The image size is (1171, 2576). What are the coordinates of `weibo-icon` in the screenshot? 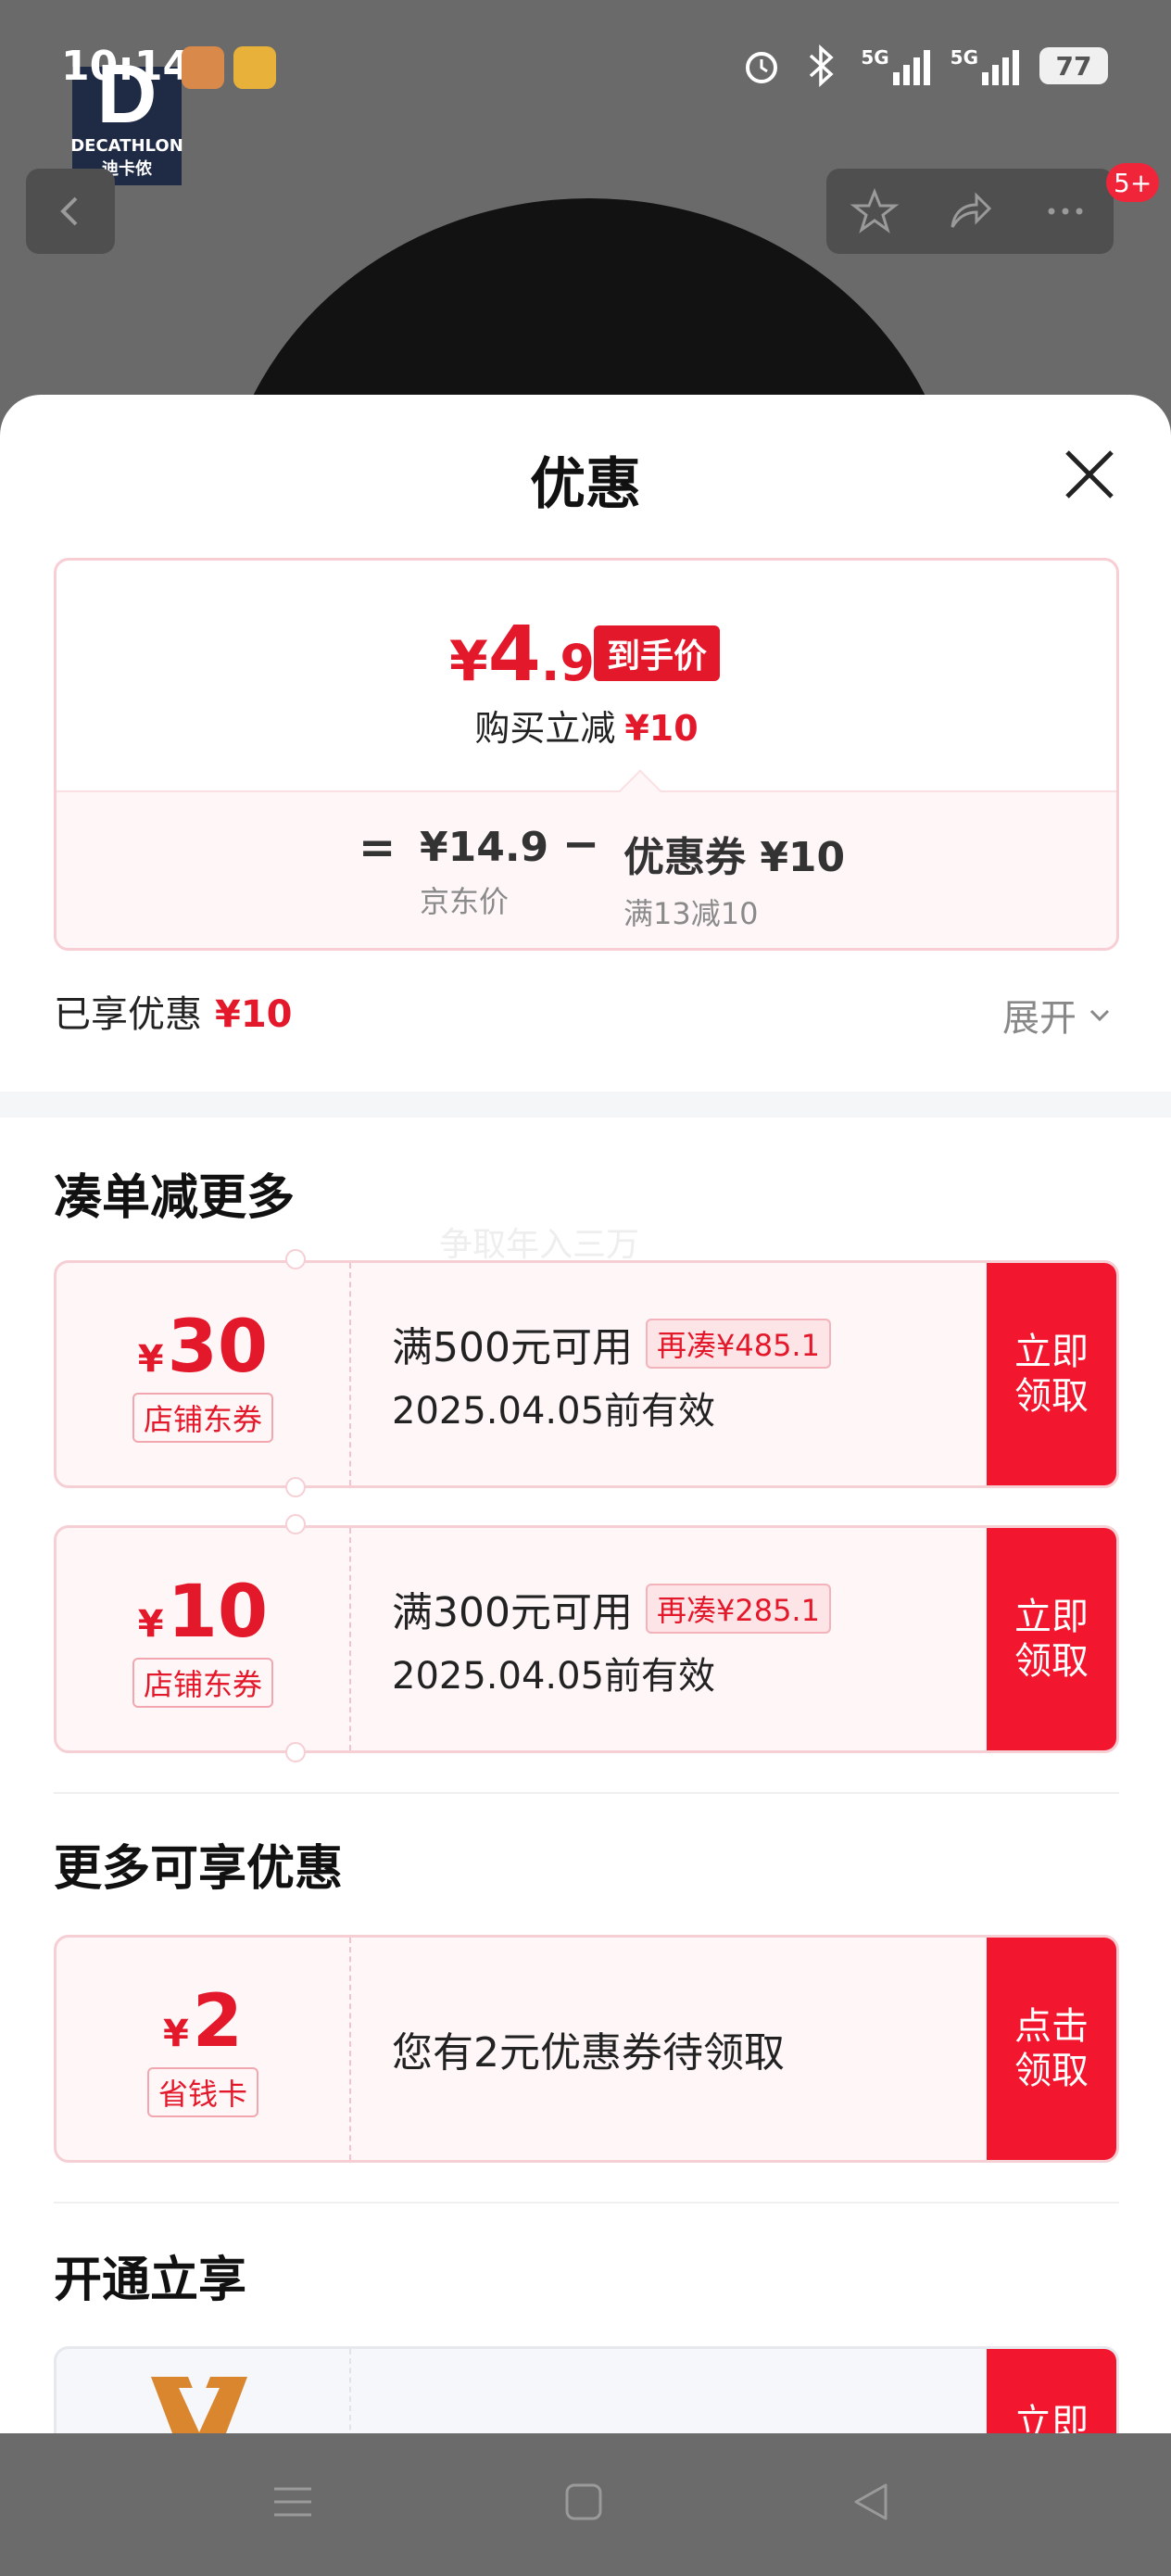 It's located at (255, 68).